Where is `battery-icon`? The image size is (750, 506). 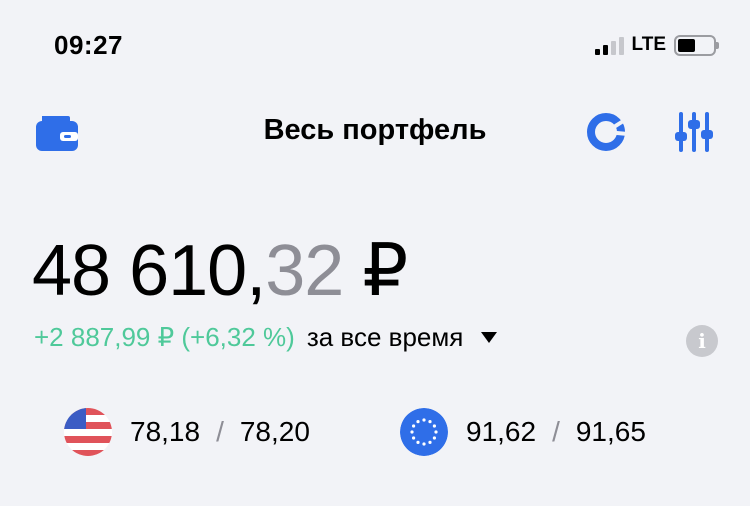 battery-icon is located at coordinates (696, 45).